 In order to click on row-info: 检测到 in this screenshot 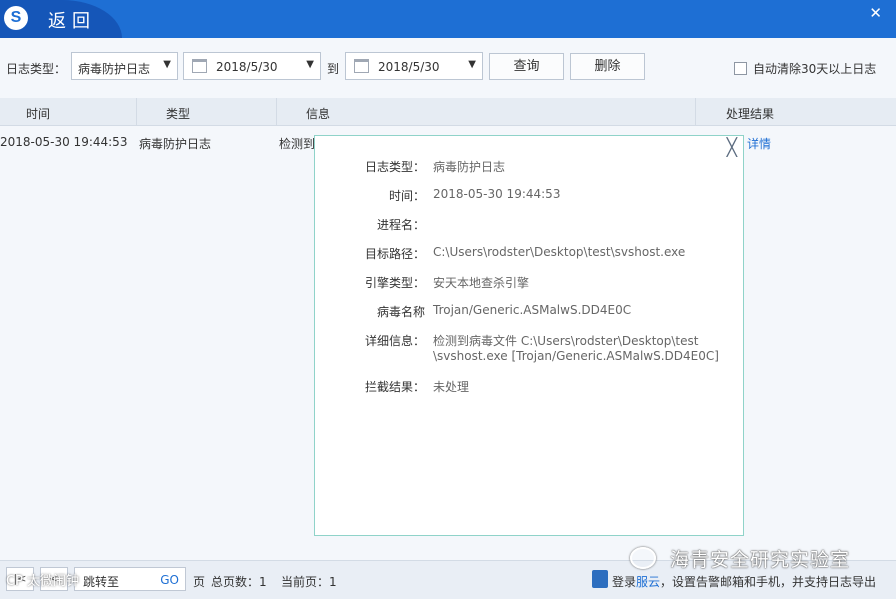, I will do `click(297, 144)`.